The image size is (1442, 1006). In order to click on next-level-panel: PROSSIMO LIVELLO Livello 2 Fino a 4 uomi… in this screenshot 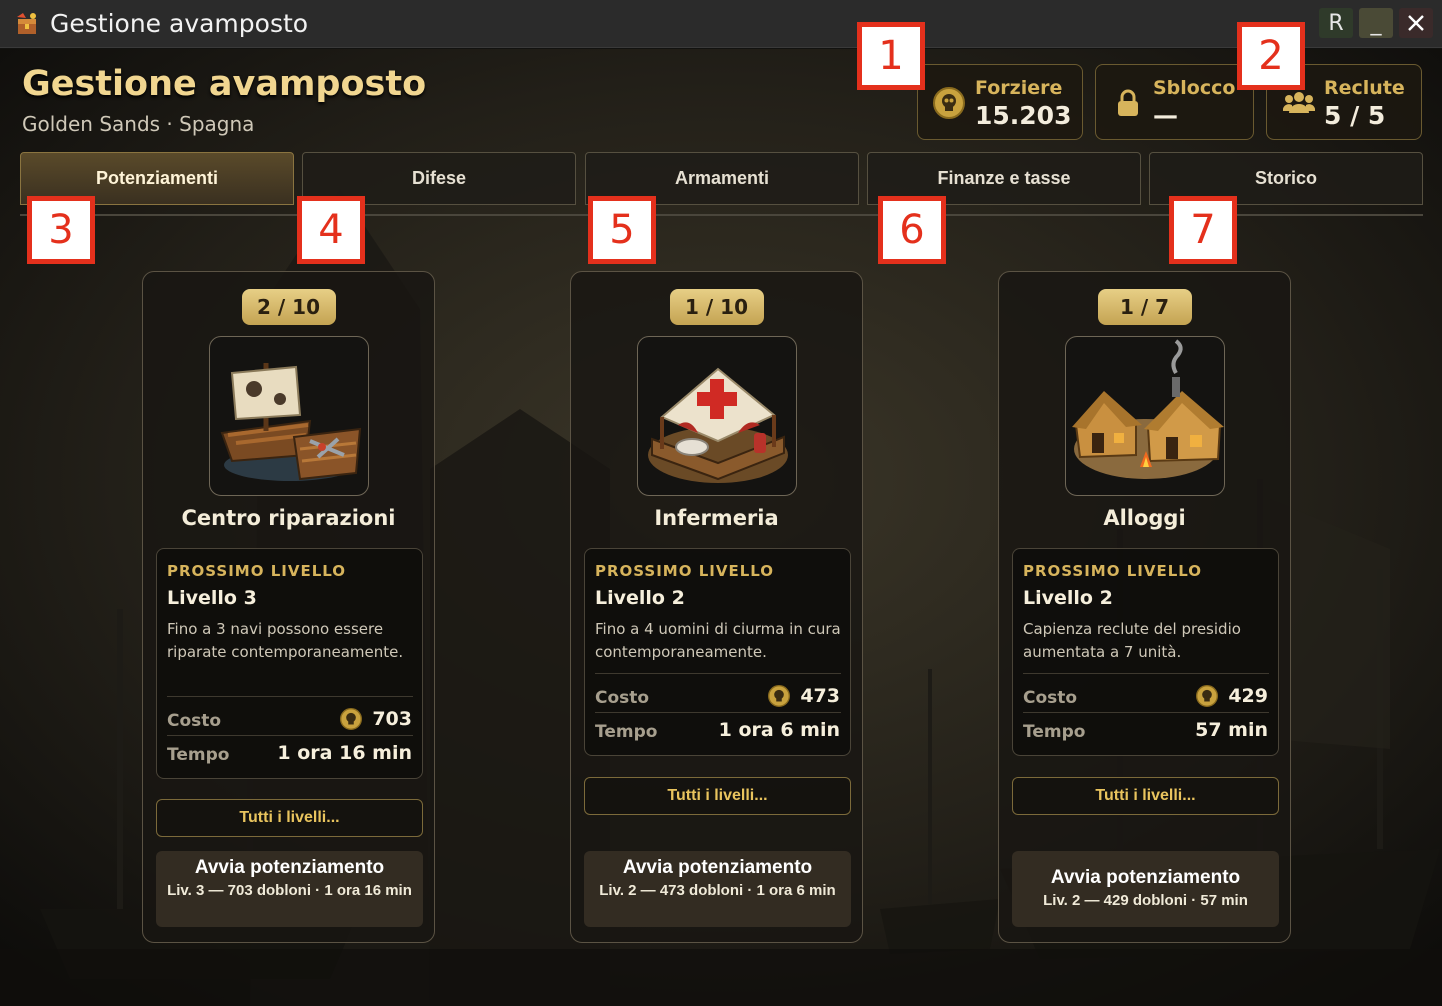, I will do `click(717, 652)`.